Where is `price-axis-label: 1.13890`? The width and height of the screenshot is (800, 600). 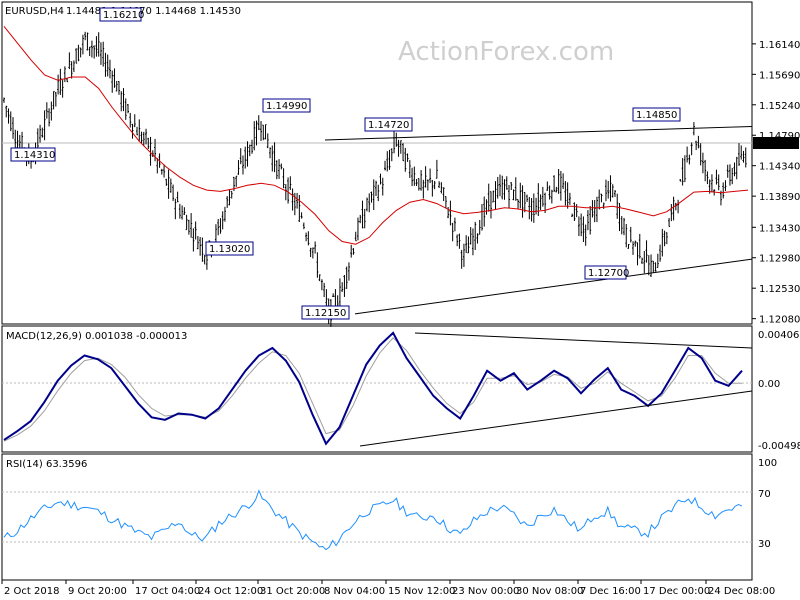 price-axis-label: 1.13890 is located at coordinates (779, 197).